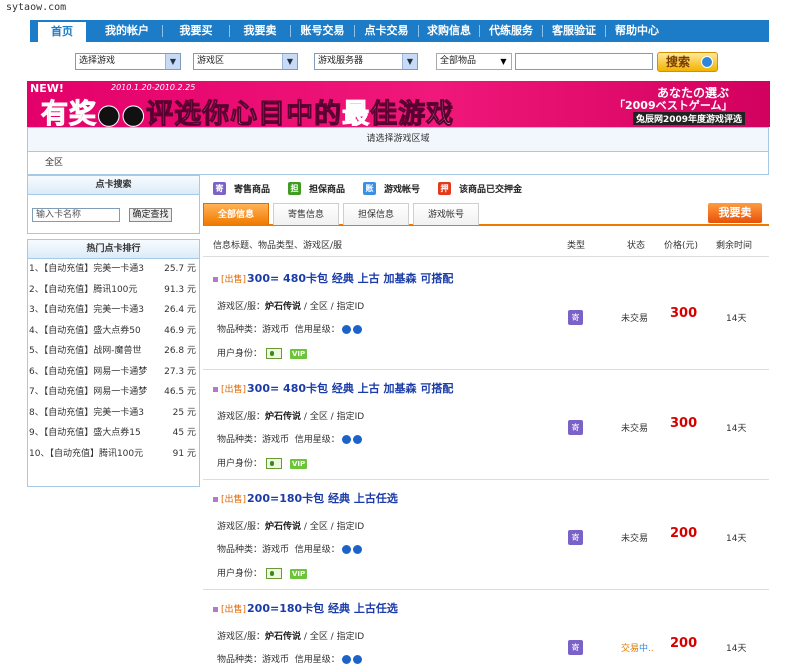 The image size is (800, 668). What do you see at coordinates (274, 353) in the screenshot?
I see `verified-id-icon` at bounding box center [274, 353].